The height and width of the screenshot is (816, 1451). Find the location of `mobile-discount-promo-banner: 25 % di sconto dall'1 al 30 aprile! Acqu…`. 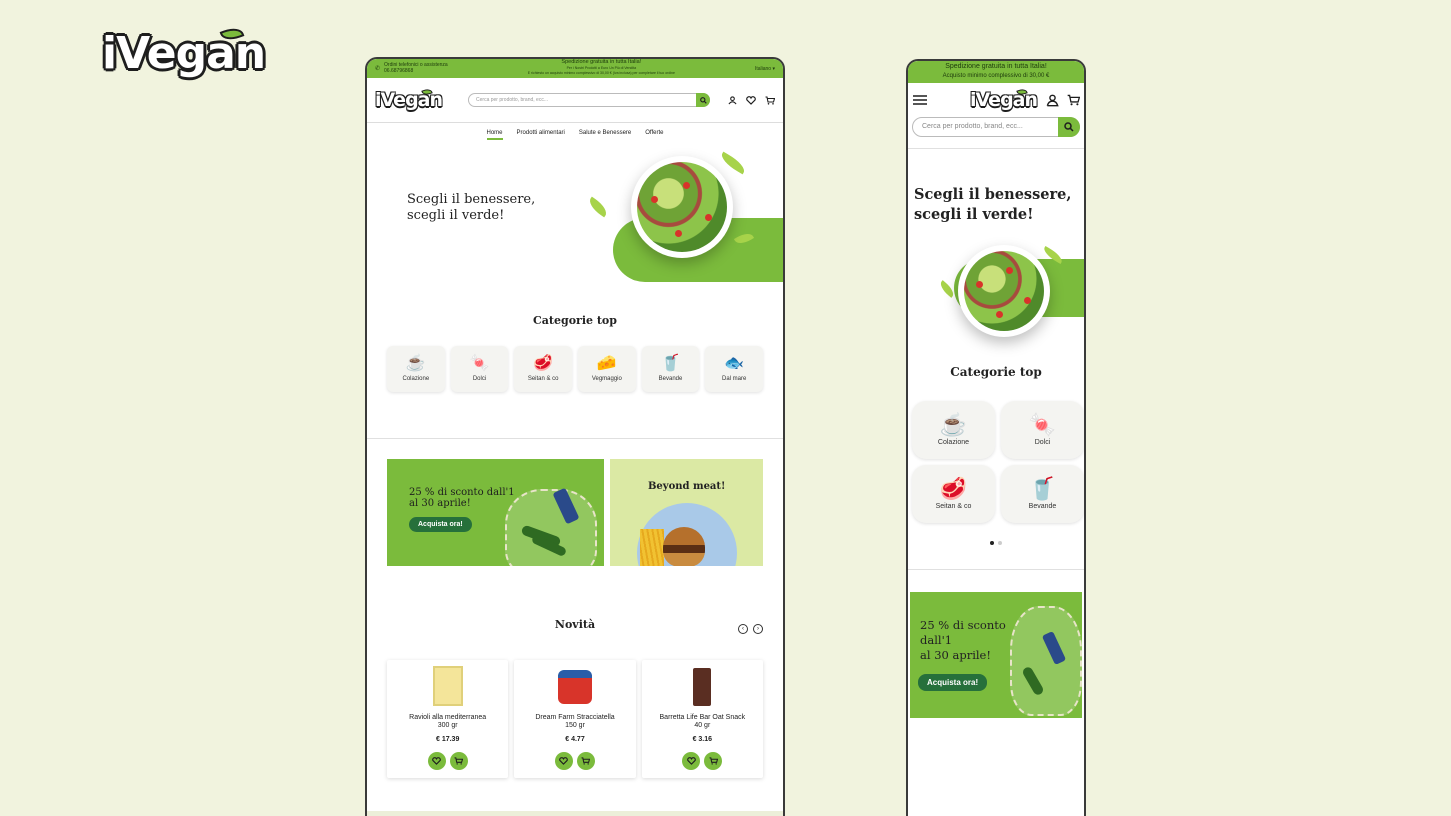

mobile-discount-promo-banner: 25 % di sconto dall'1 al 30 aprile! Acqu… is located at coordinates (996, 655).